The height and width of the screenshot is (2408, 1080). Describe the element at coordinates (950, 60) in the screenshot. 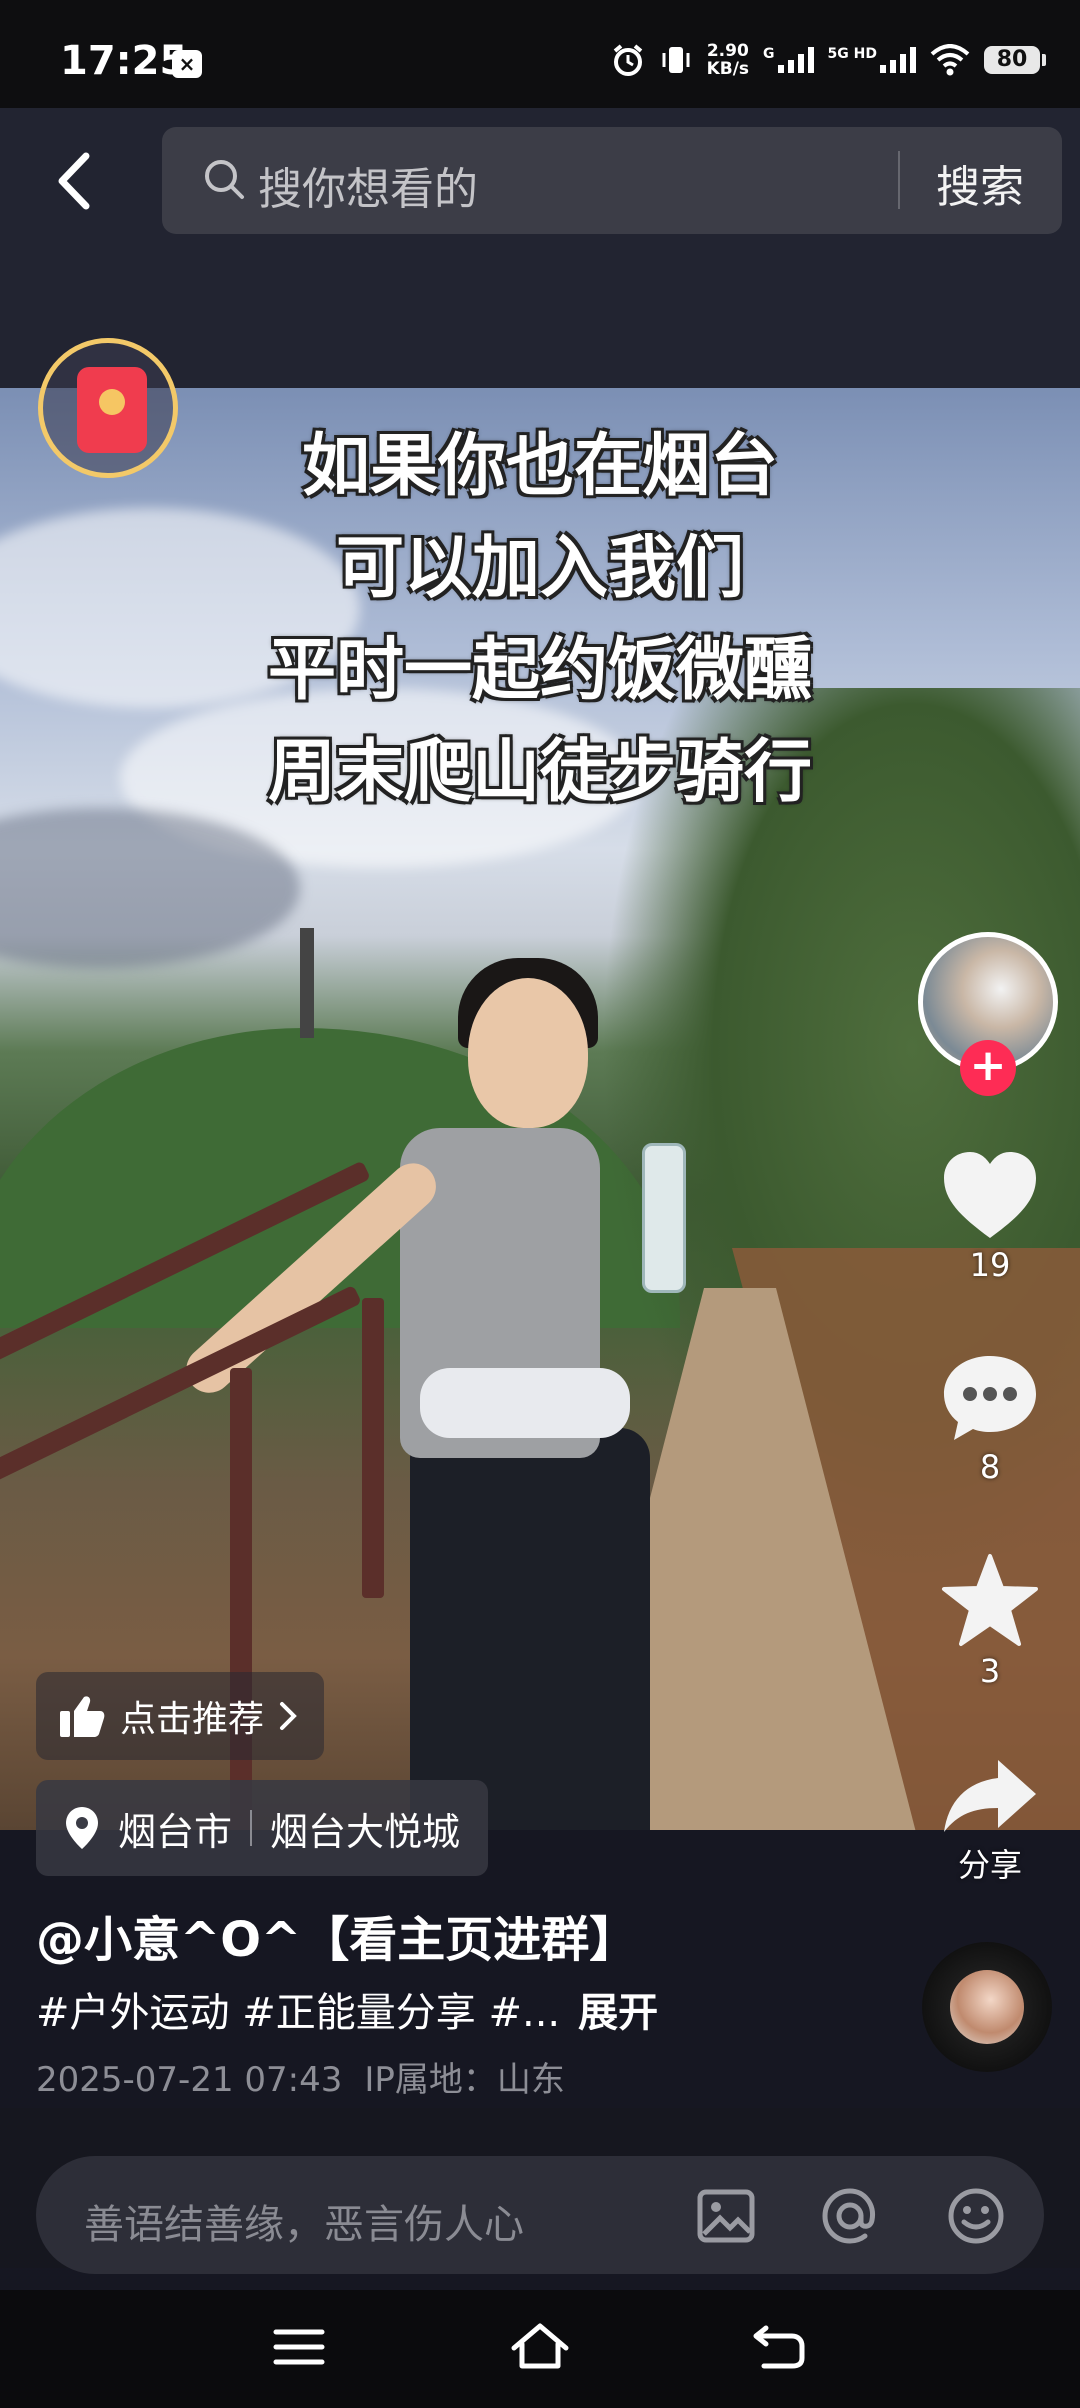

I see `wifi-icon` at that location.